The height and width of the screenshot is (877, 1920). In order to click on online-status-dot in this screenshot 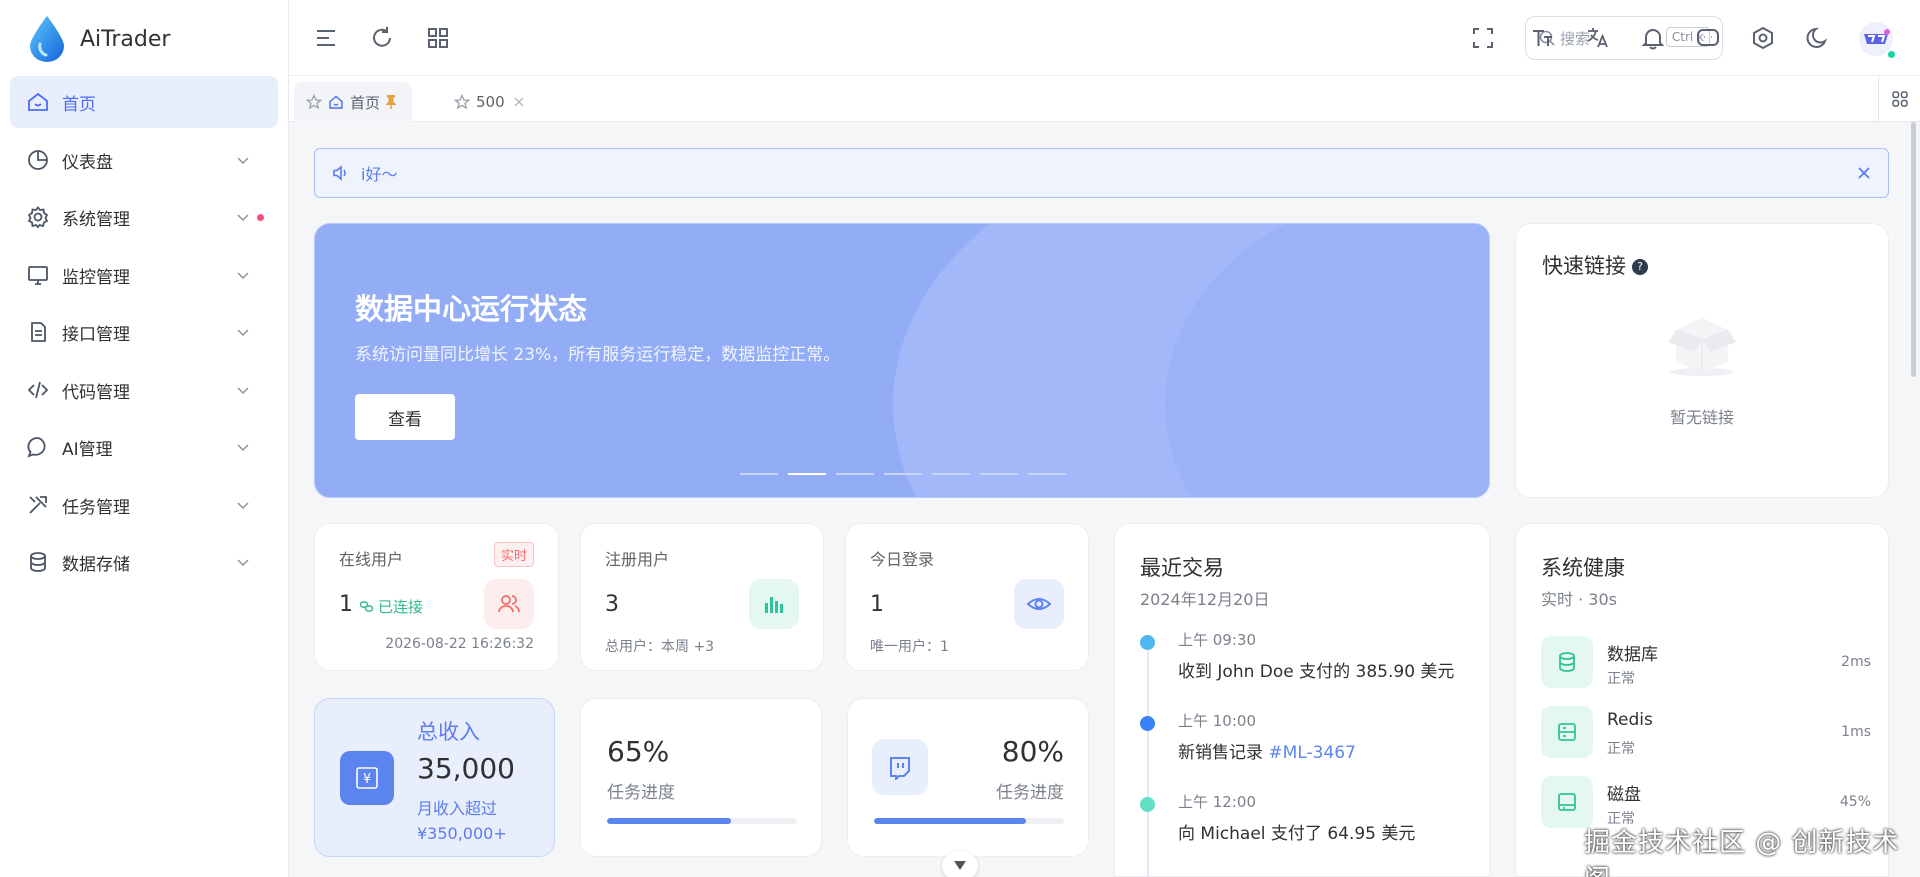, I will do `click(1891, 54)`.